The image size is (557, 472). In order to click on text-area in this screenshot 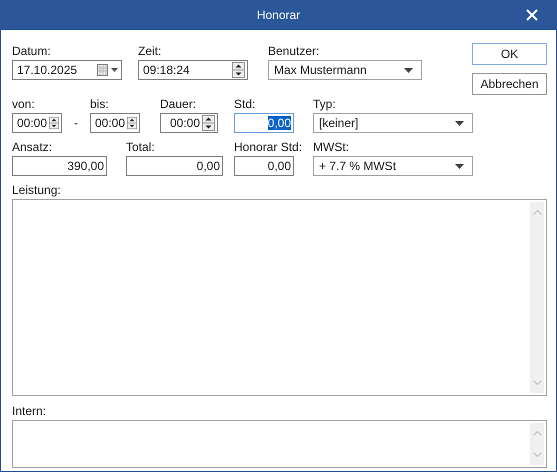, I will do `click(279, 444)`.